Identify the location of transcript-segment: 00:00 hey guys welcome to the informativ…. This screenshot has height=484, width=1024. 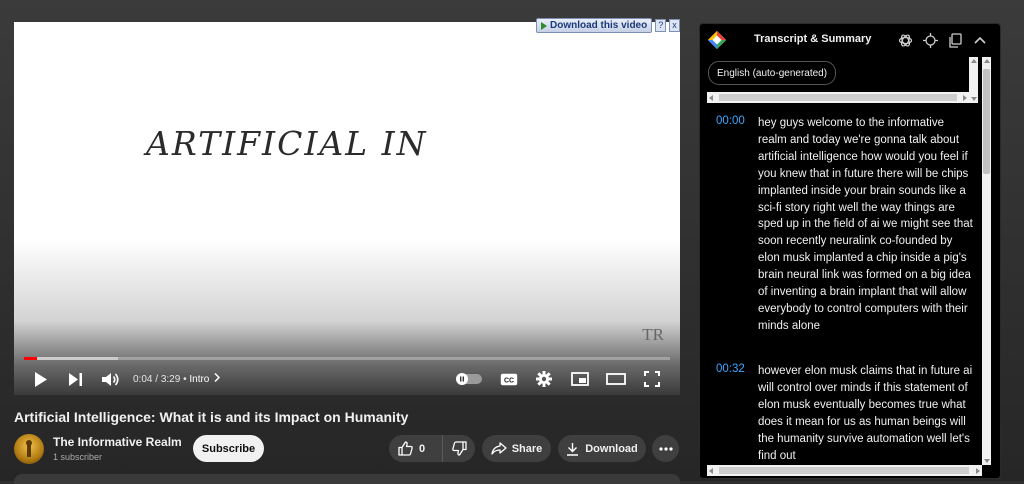
(839, 231).